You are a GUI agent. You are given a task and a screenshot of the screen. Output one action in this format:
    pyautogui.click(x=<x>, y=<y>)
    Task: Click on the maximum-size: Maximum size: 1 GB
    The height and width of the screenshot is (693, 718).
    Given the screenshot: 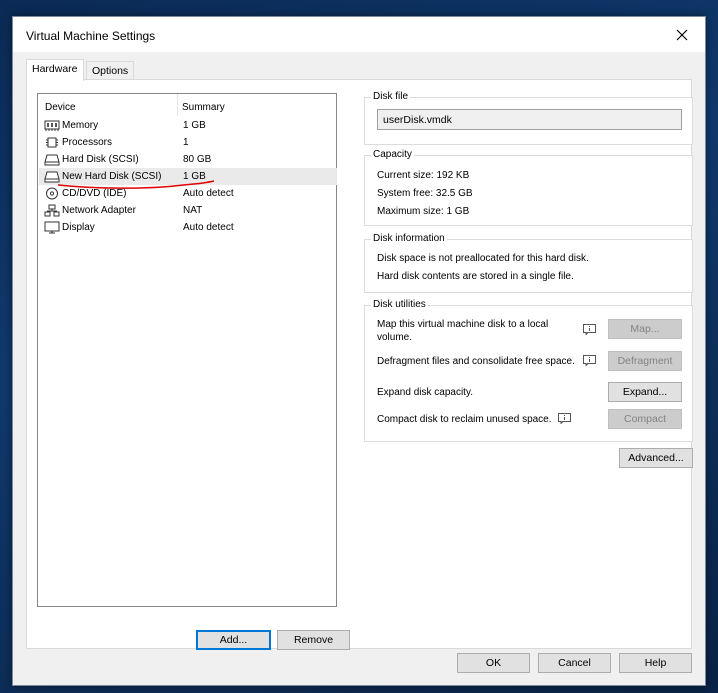 What is the action you would take?
    pyautogui.click(x=423, y=211)
    